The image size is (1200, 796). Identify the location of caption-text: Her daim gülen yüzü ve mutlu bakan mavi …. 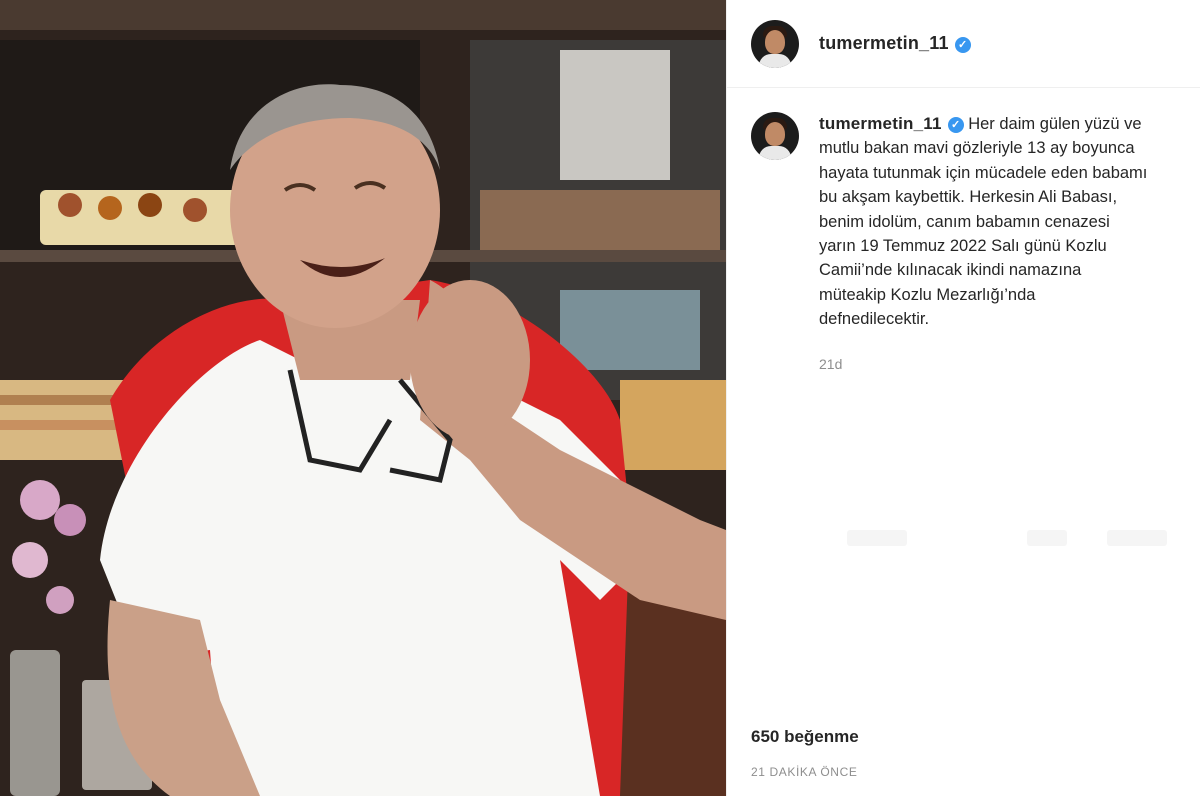
(983, 222).